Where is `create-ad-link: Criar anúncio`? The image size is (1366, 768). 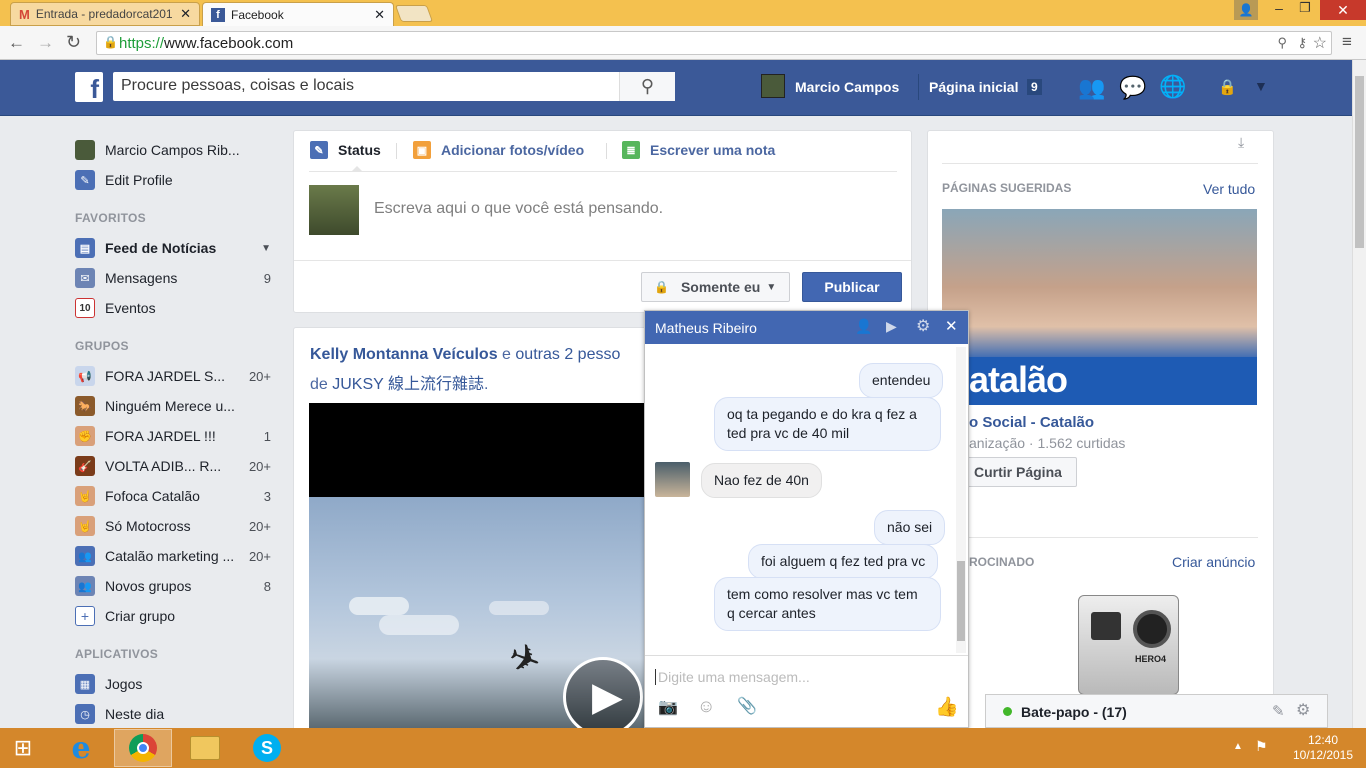 create-ad-link: Criar anúncio is located at coordinates (1213, 562).